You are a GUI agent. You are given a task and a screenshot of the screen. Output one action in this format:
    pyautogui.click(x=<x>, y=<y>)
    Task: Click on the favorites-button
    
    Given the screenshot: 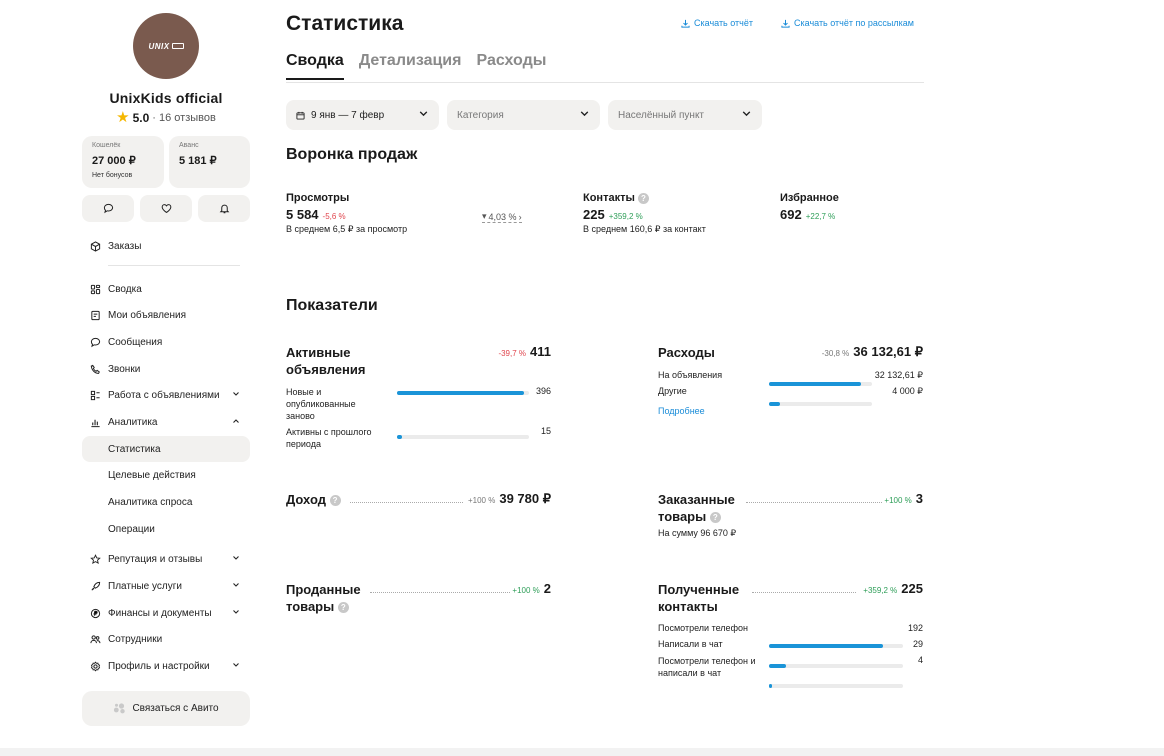 What is the action you would take?
    pyautogui.click(x=166, y=208)
    